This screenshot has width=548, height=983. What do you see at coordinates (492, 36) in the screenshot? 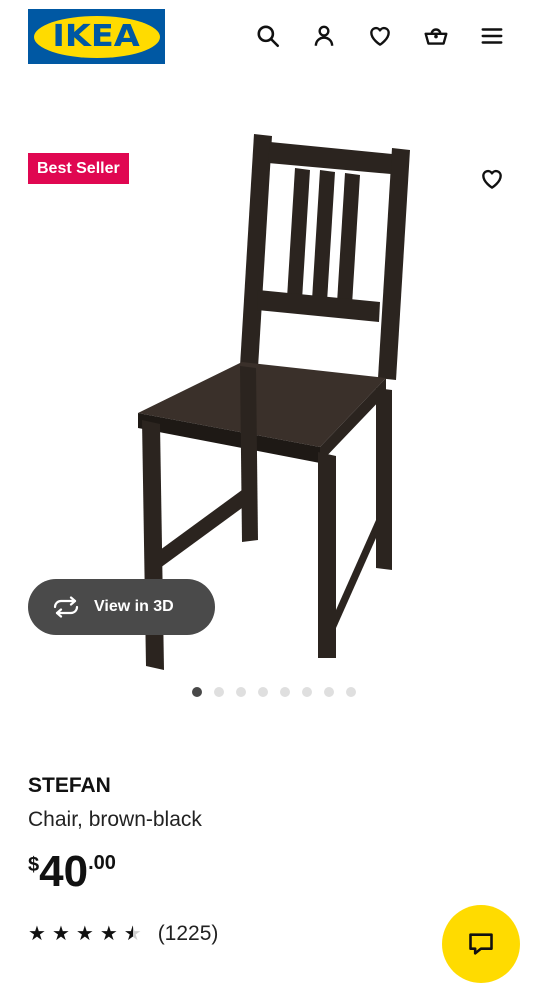
I see `menu-icon` at bounding box center [492, 36].